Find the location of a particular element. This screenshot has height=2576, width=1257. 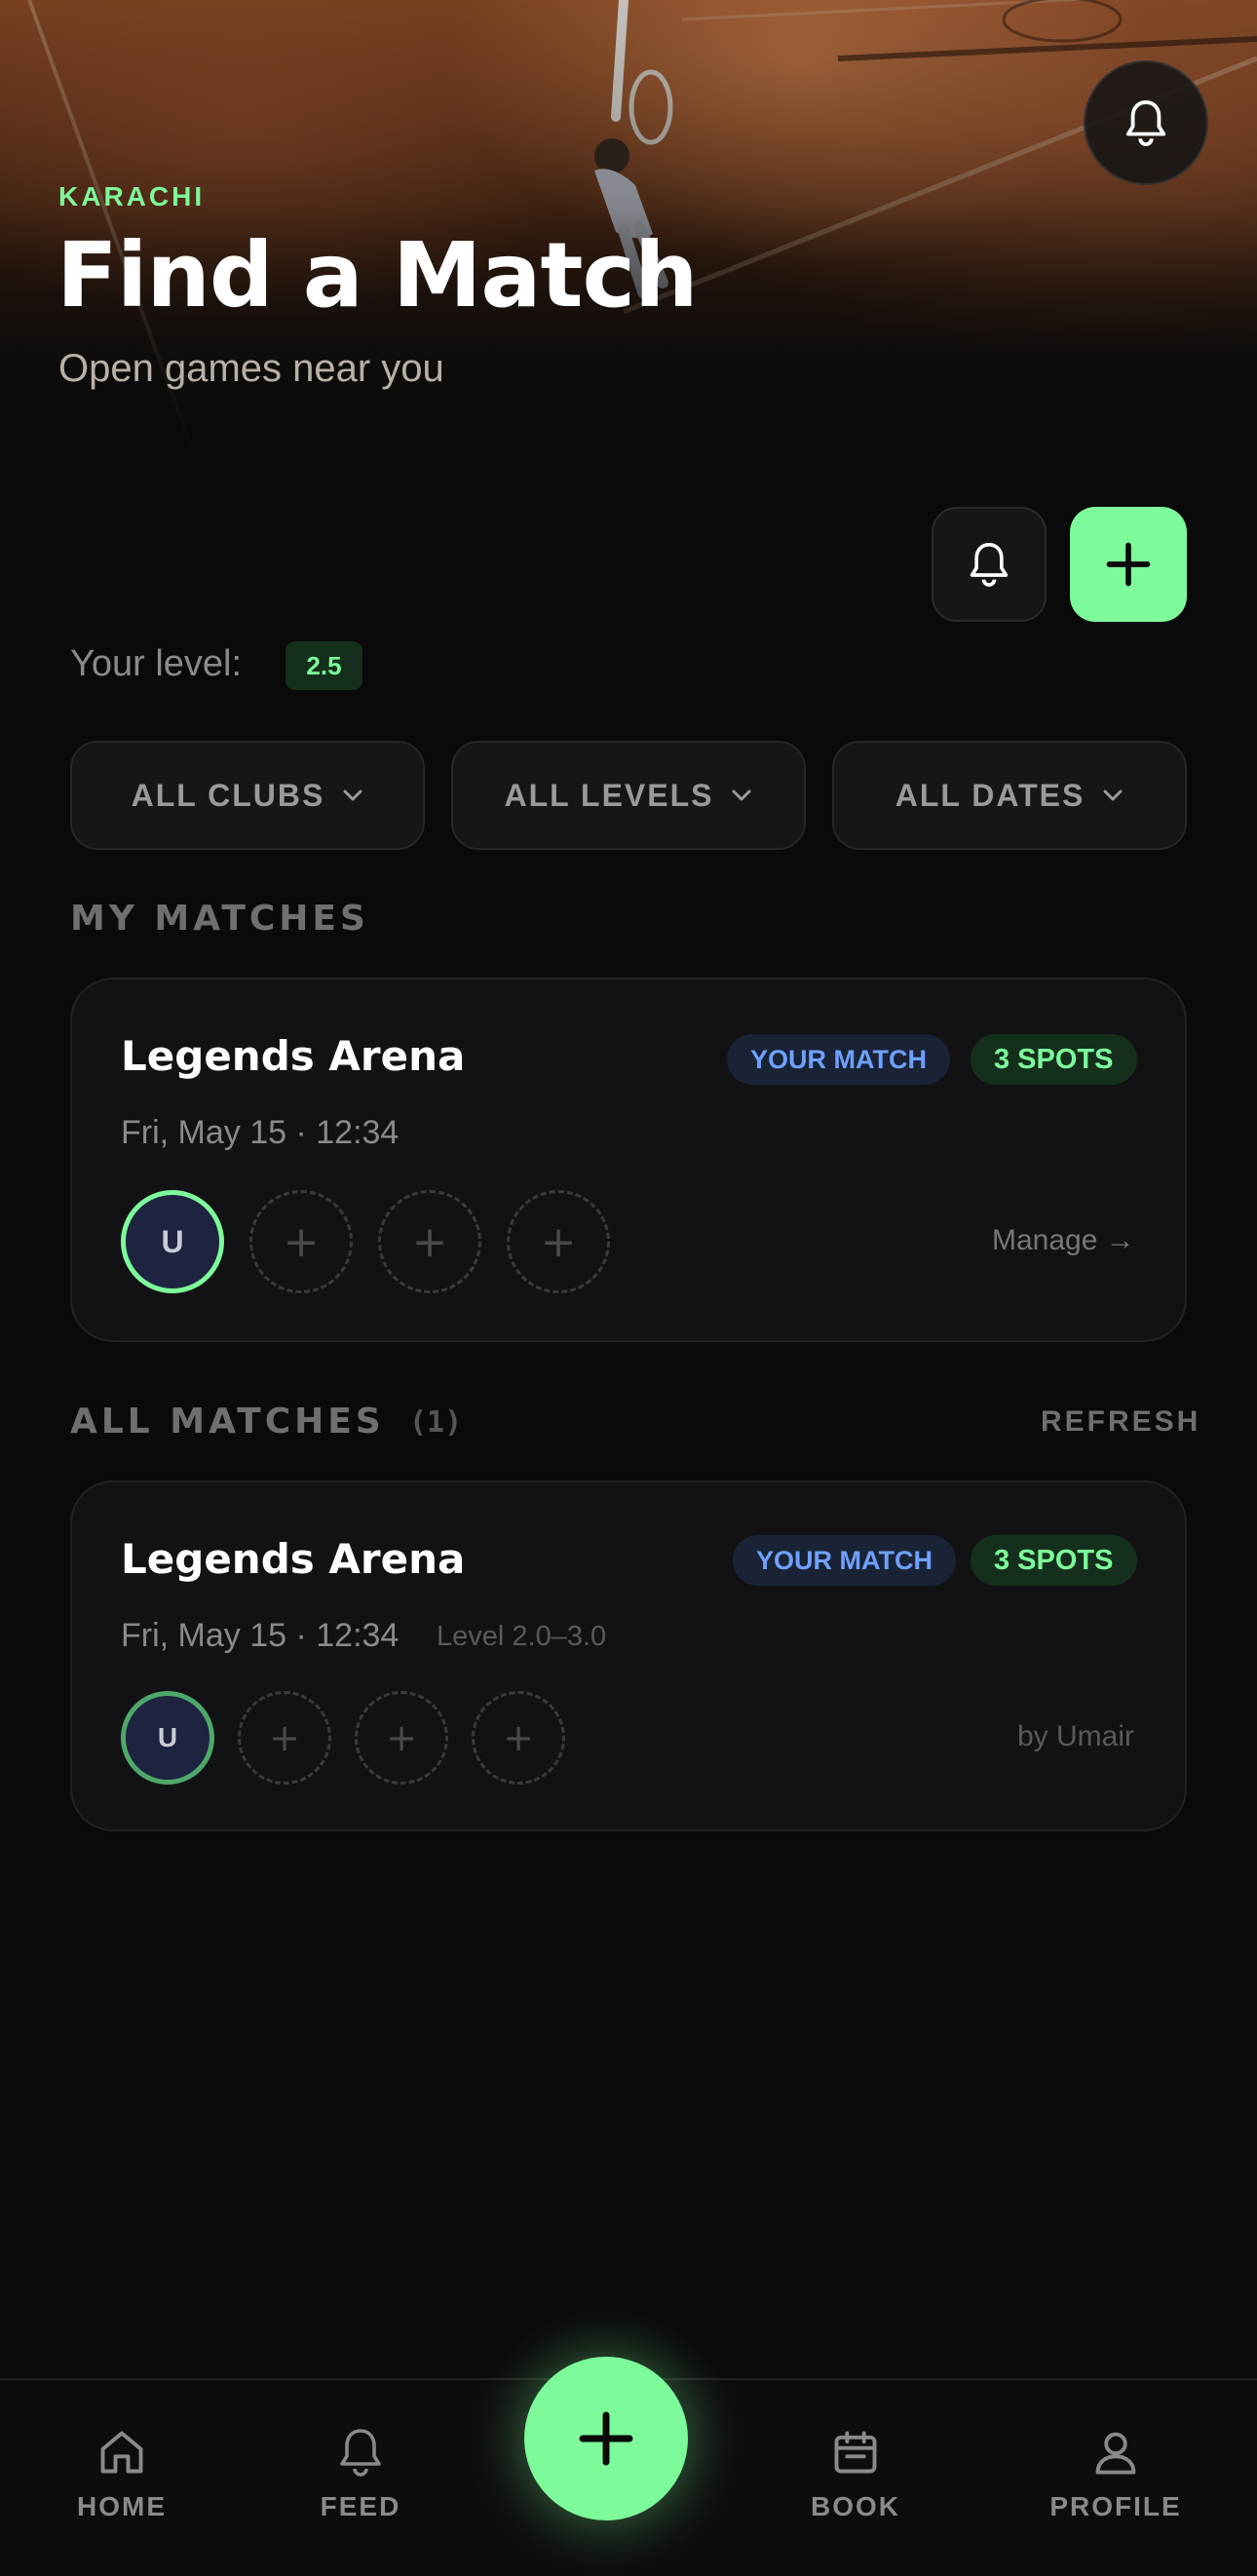

nav-home: HOME is located at coordinates (121, 2474).